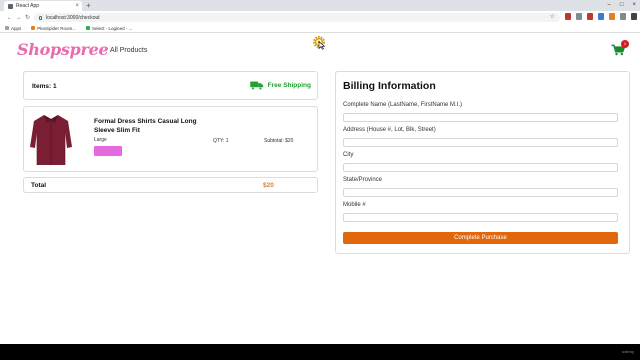 The image size is (640, 360). Describe the element at coordinates (289, 85) in the screenshot. I see `free-shipping-label: Free Shipping` at that location.